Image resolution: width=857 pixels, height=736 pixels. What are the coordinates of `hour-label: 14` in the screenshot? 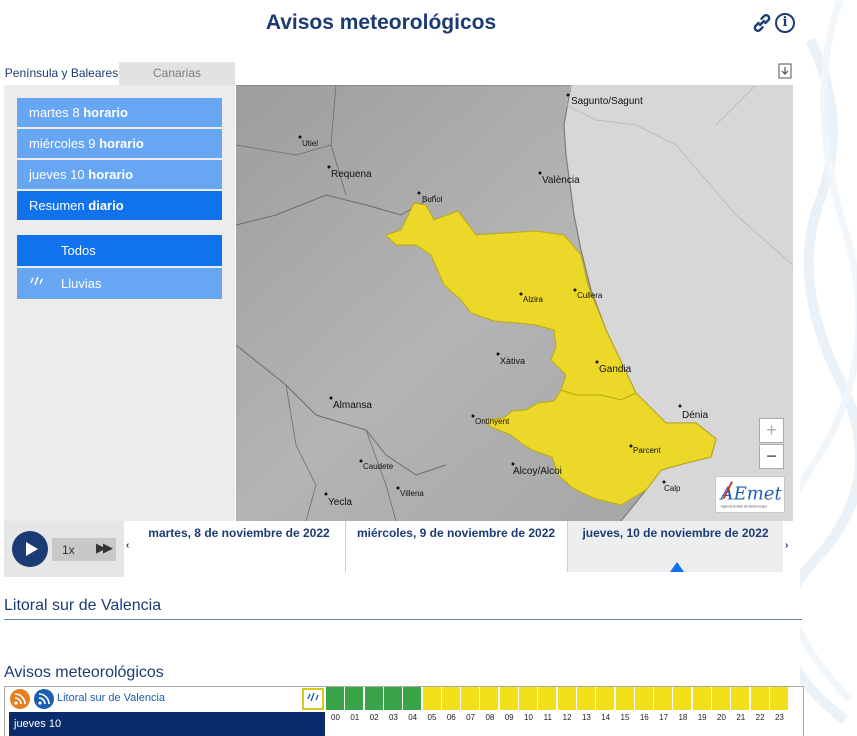 It's located at (606, 717).